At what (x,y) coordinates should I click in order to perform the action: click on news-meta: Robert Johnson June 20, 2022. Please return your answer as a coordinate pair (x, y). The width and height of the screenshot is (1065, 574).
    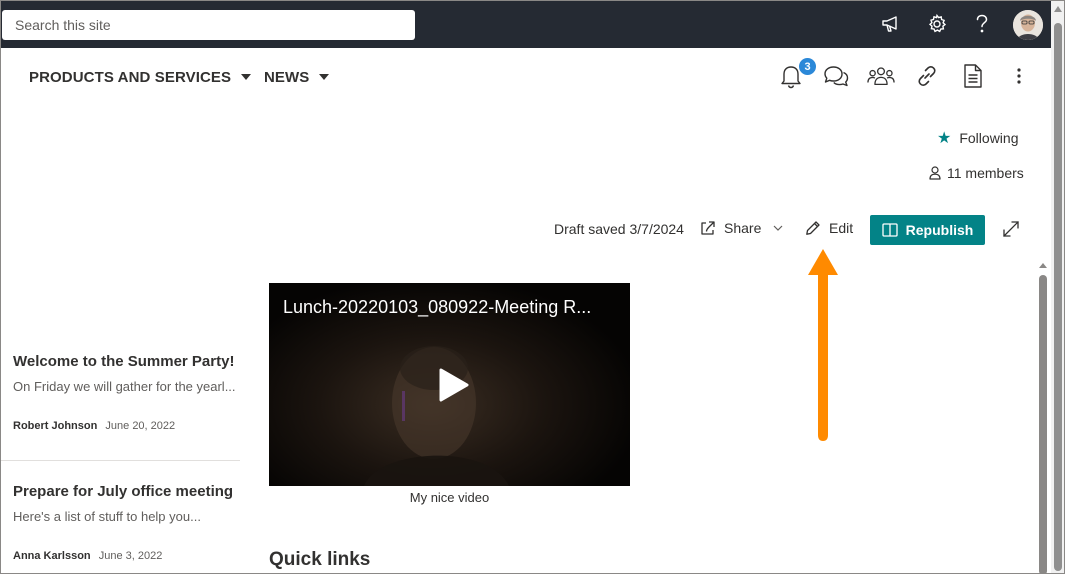
    Looking at the image, I should click on (128, 426).